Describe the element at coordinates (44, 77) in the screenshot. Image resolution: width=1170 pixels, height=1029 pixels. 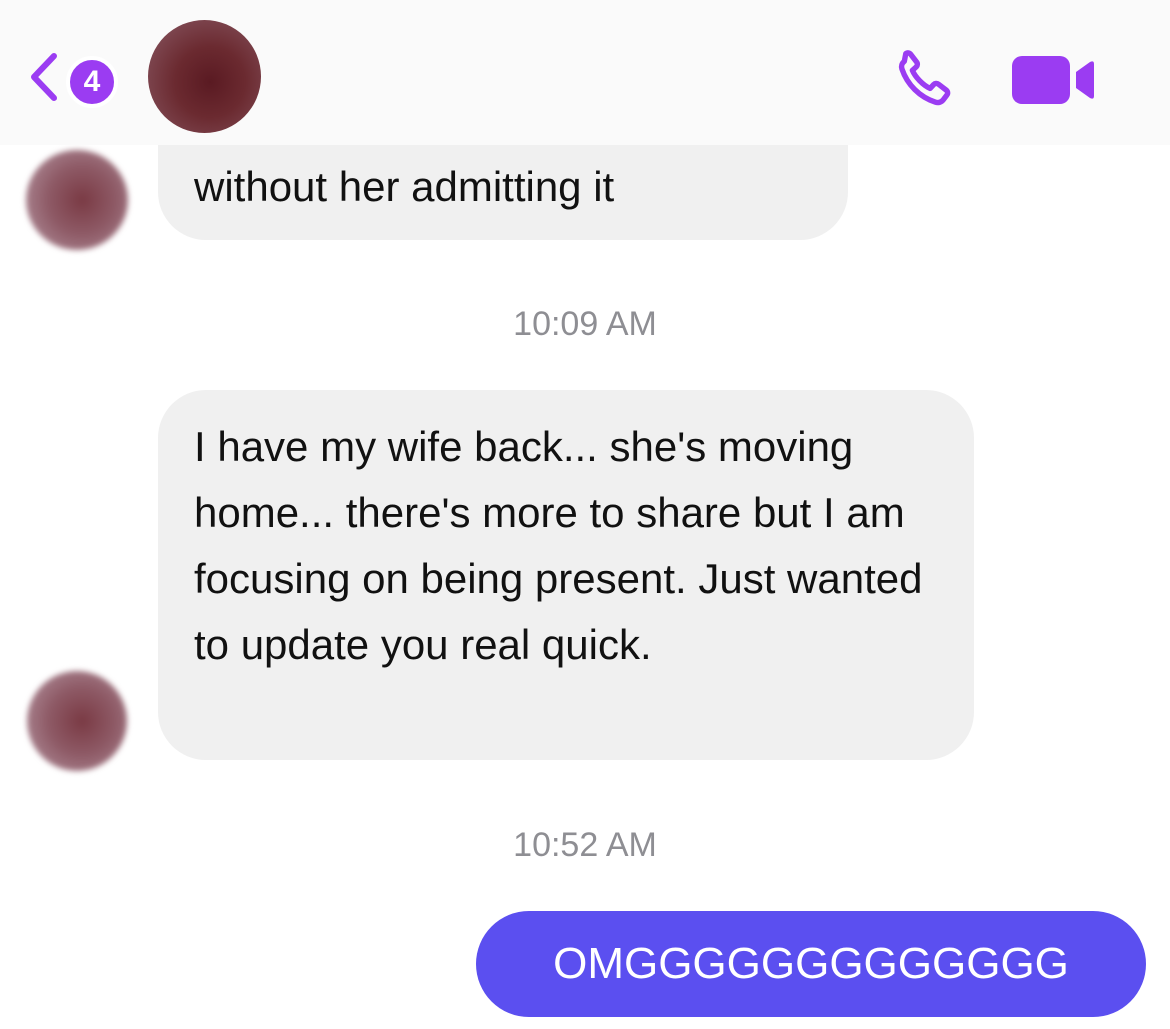
I see `chevron-left-icon` at that location.